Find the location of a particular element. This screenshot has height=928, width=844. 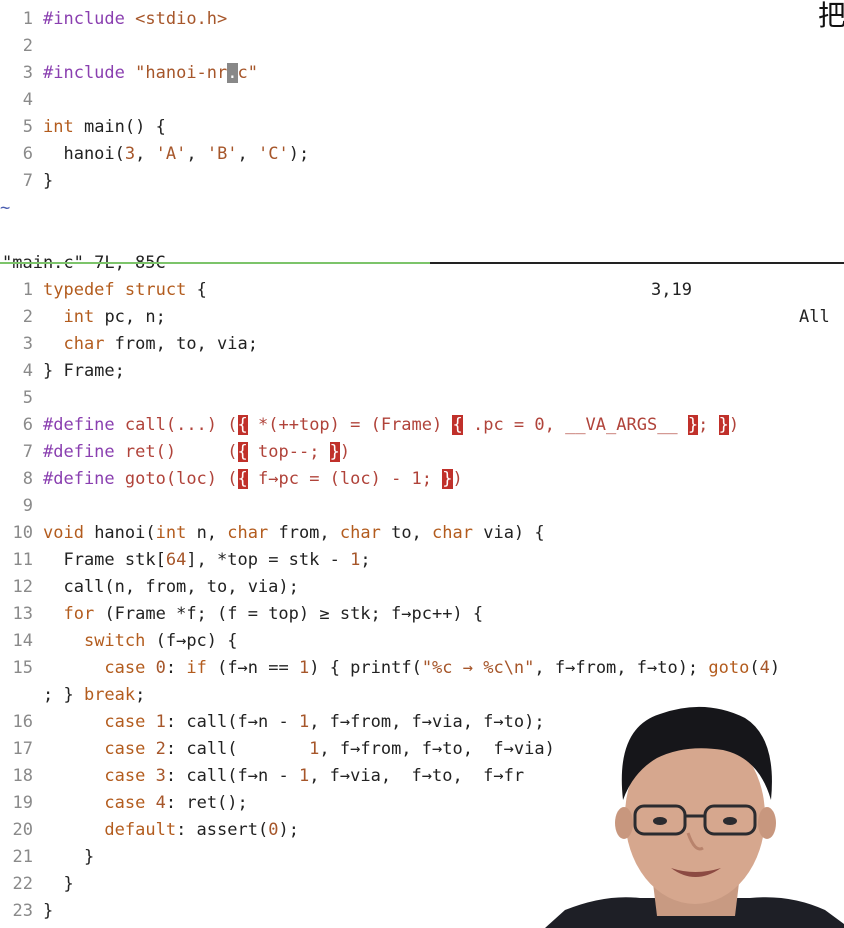

code-token: 3 is located at coordinates (130, 154).